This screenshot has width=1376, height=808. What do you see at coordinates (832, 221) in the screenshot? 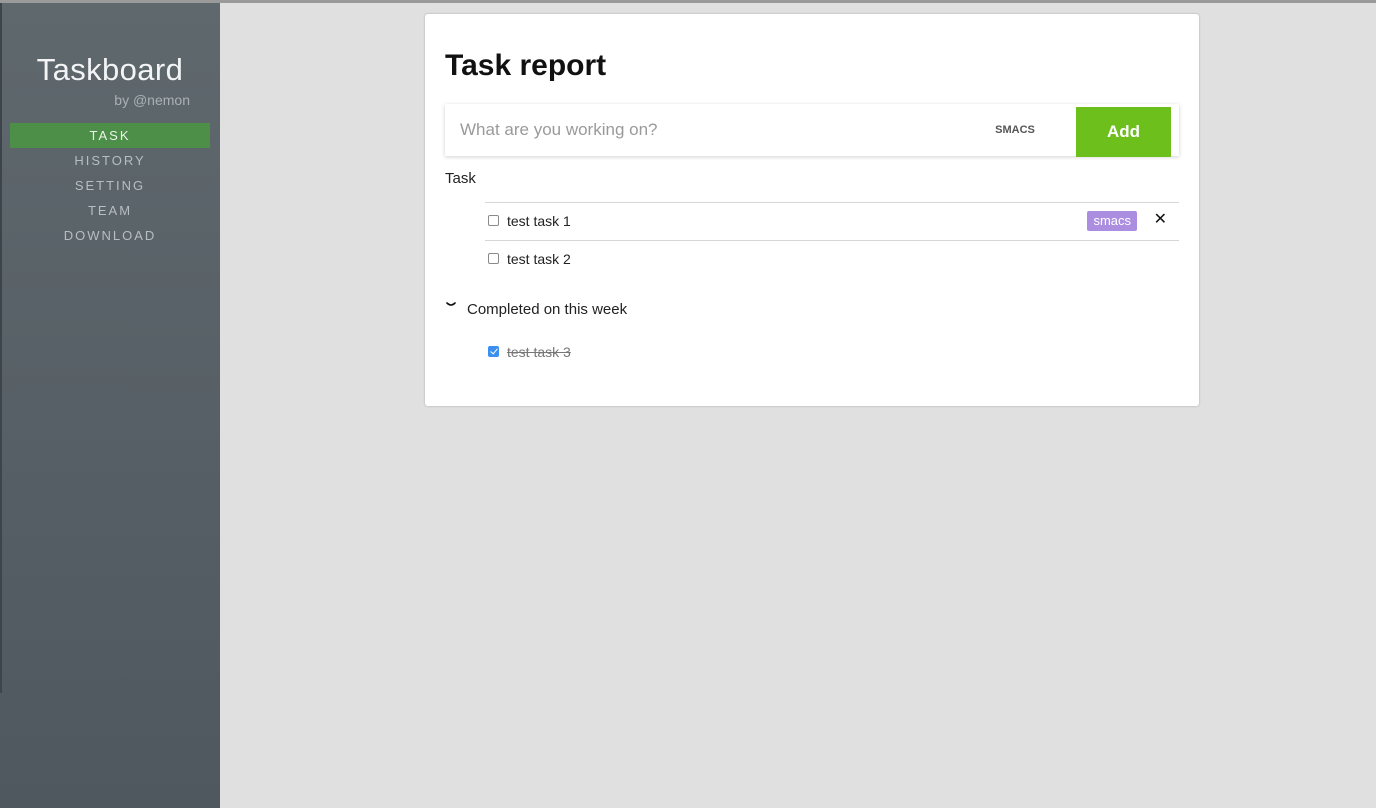
I see `task-row: test task 1 smacs ✕` at bounding box center [832, 221].